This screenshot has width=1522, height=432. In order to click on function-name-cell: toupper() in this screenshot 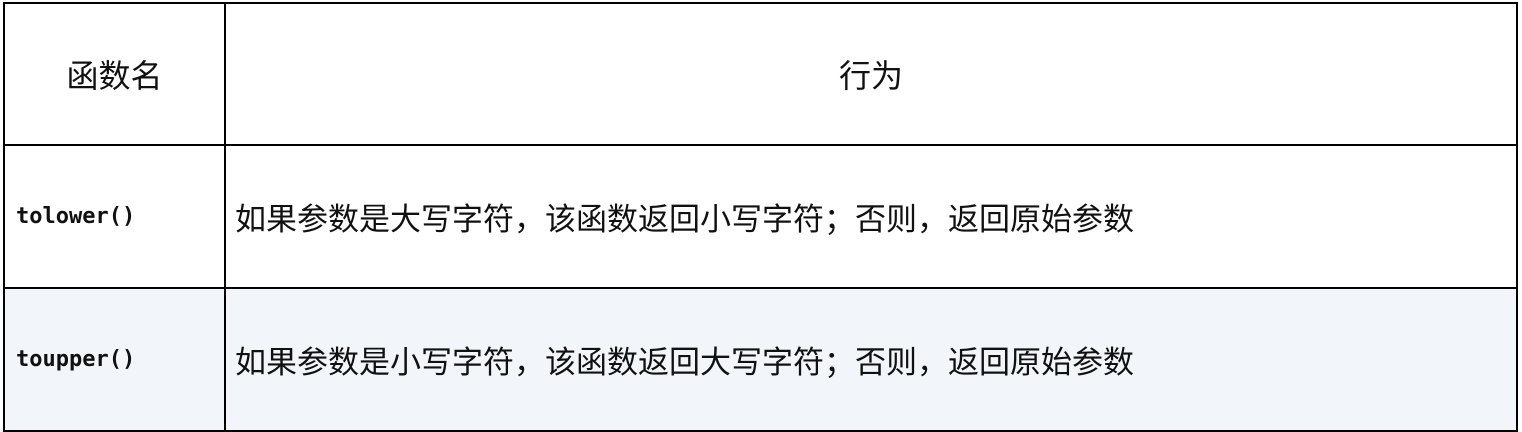, I will do `click(114, 359)`.